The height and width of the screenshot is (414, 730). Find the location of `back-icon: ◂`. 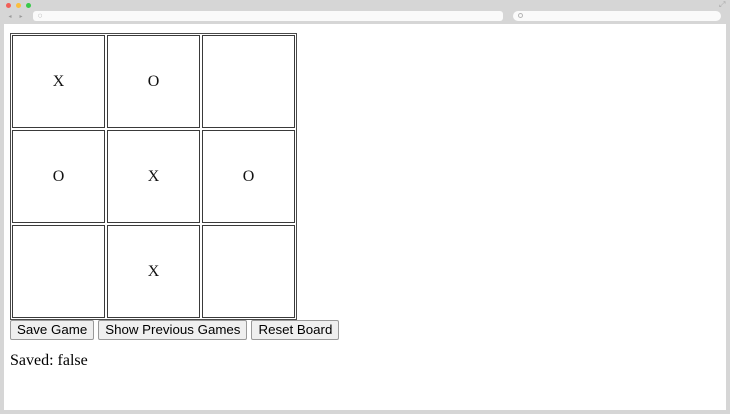

back-icon: ◂ is located at coordinates (10, 16).